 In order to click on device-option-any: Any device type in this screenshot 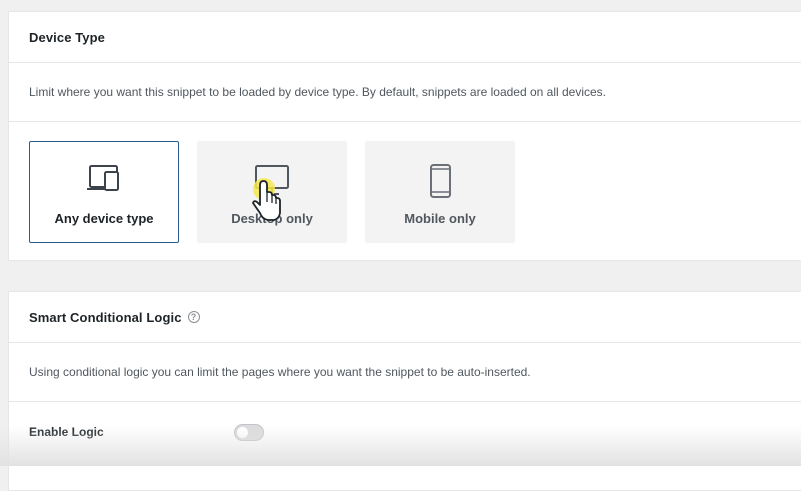, I will do `click(104, 192)`.